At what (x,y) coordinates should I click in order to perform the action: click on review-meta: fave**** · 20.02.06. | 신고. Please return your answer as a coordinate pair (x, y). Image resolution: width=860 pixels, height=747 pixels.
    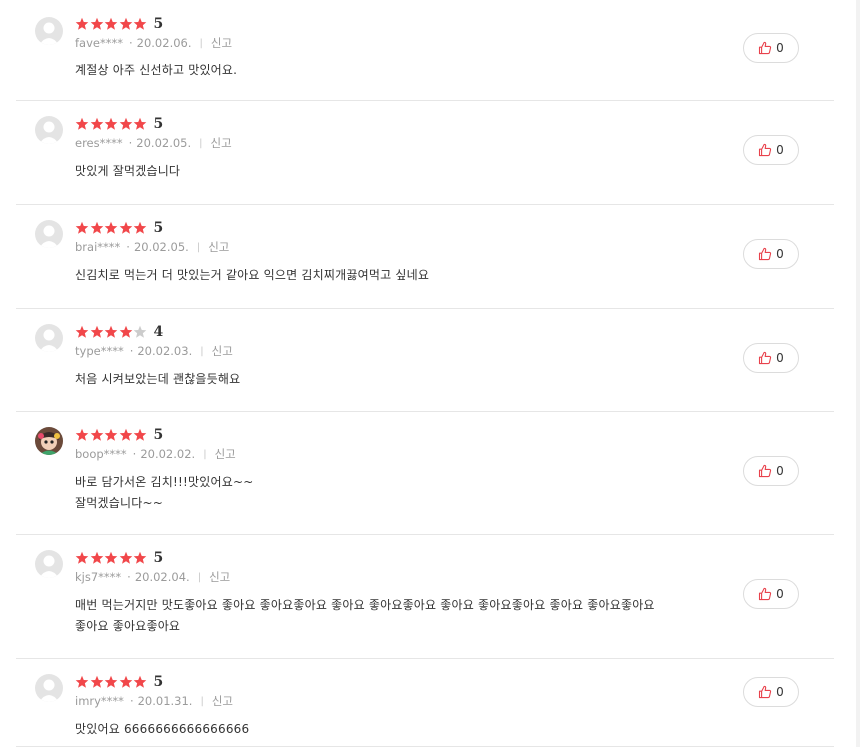
    Looking at the image, I should click on (153, 43).